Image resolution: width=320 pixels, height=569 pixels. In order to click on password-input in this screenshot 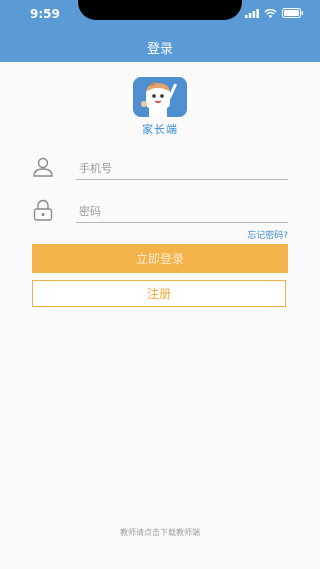, I will do `click(182, 211)`.